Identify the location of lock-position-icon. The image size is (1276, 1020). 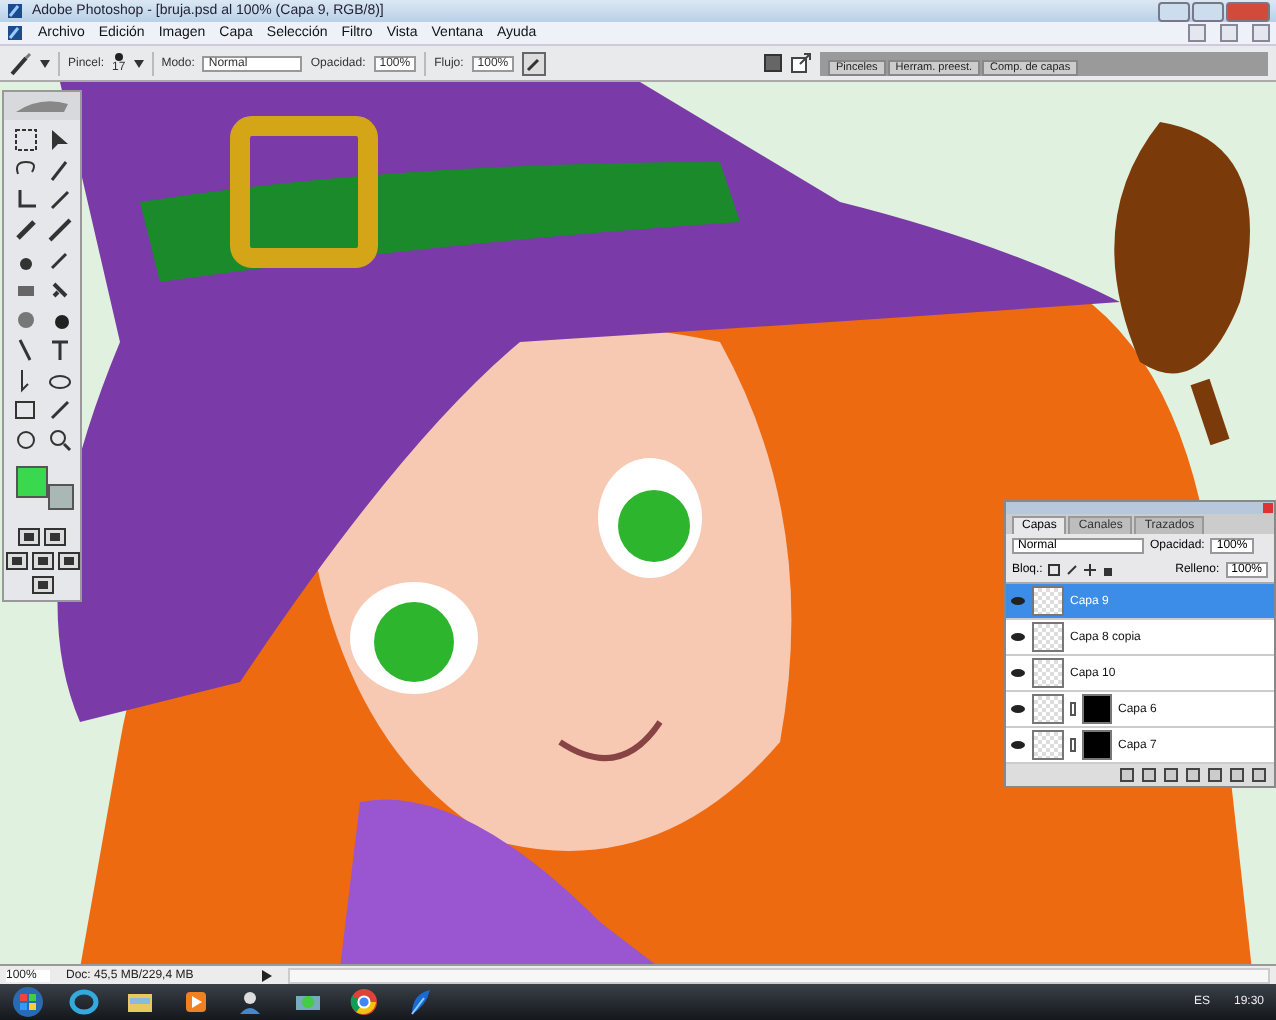
(1090, 570).